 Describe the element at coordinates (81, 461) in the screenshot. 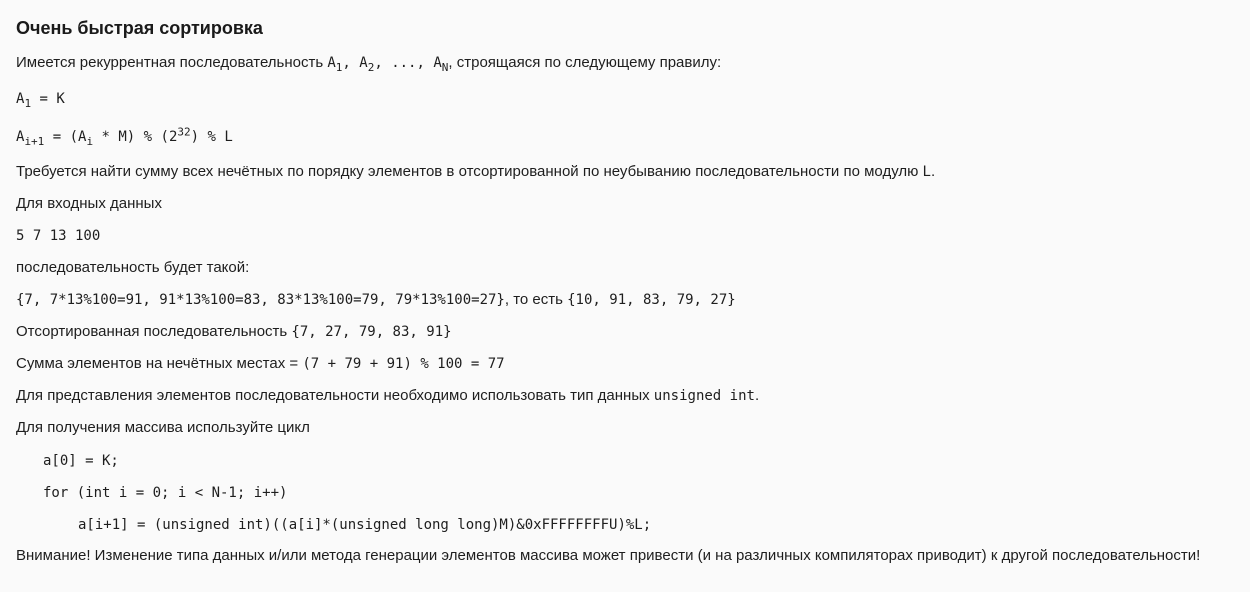

I see `code-line-init: a[0] = K;` at that location.